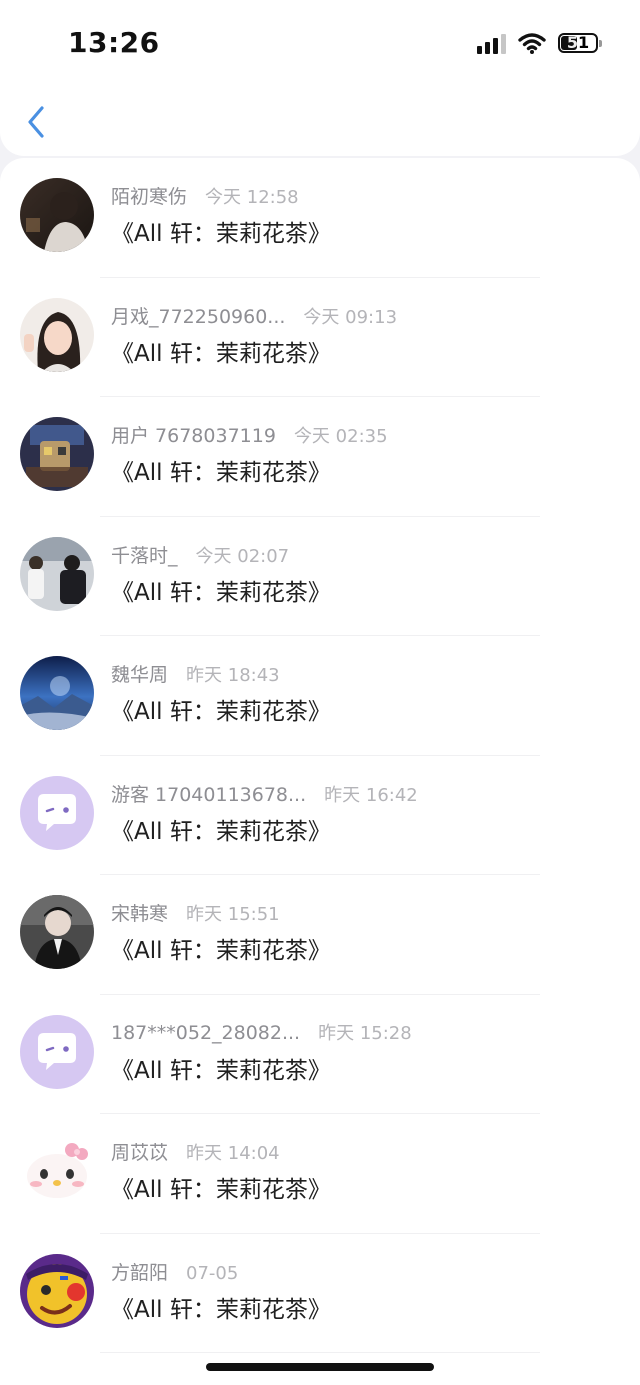  I want to click on conversation-meta: 陌初寒伤 今天 12:58, so click(205, 195).